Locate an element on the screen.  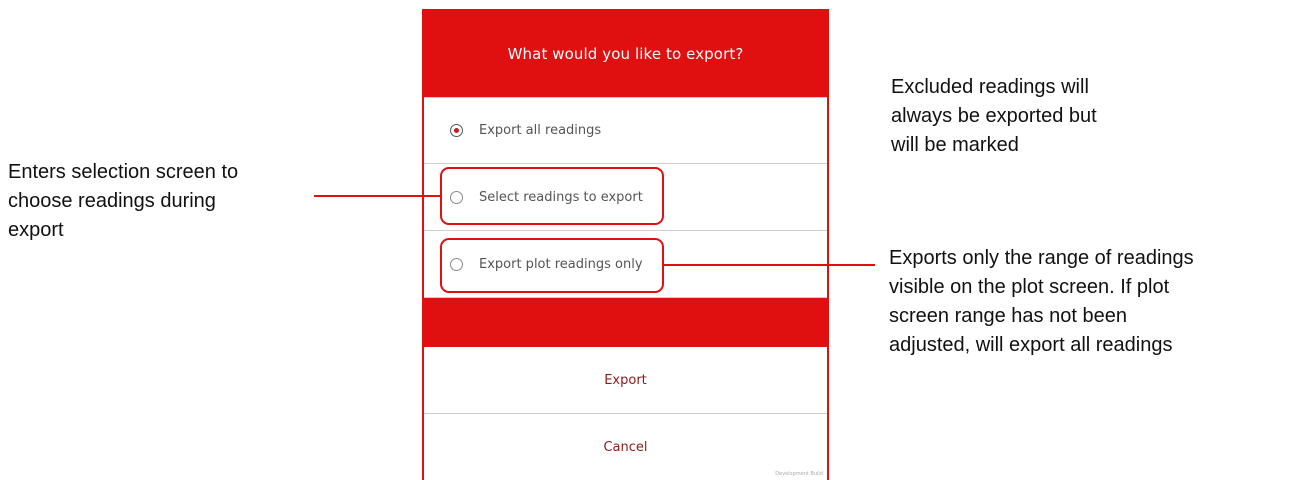
export-button: Export is located at coordinates (625, 380).